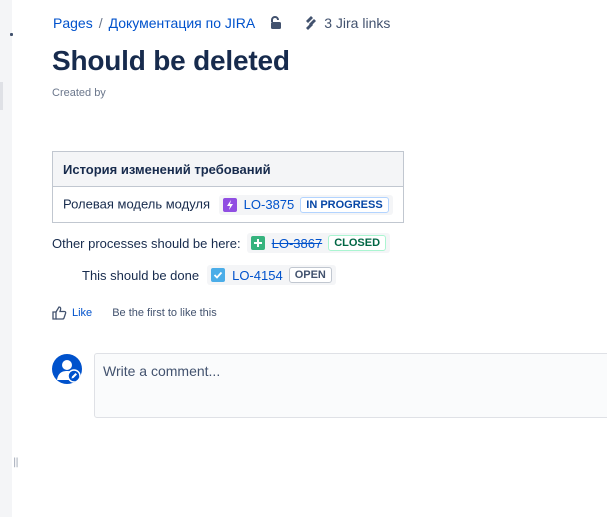 This screenshot has height=517, width=607. What do you see at coordinates (218, 275) in the screenshot?
I see `task-icon` at bounding box center [218, 275].